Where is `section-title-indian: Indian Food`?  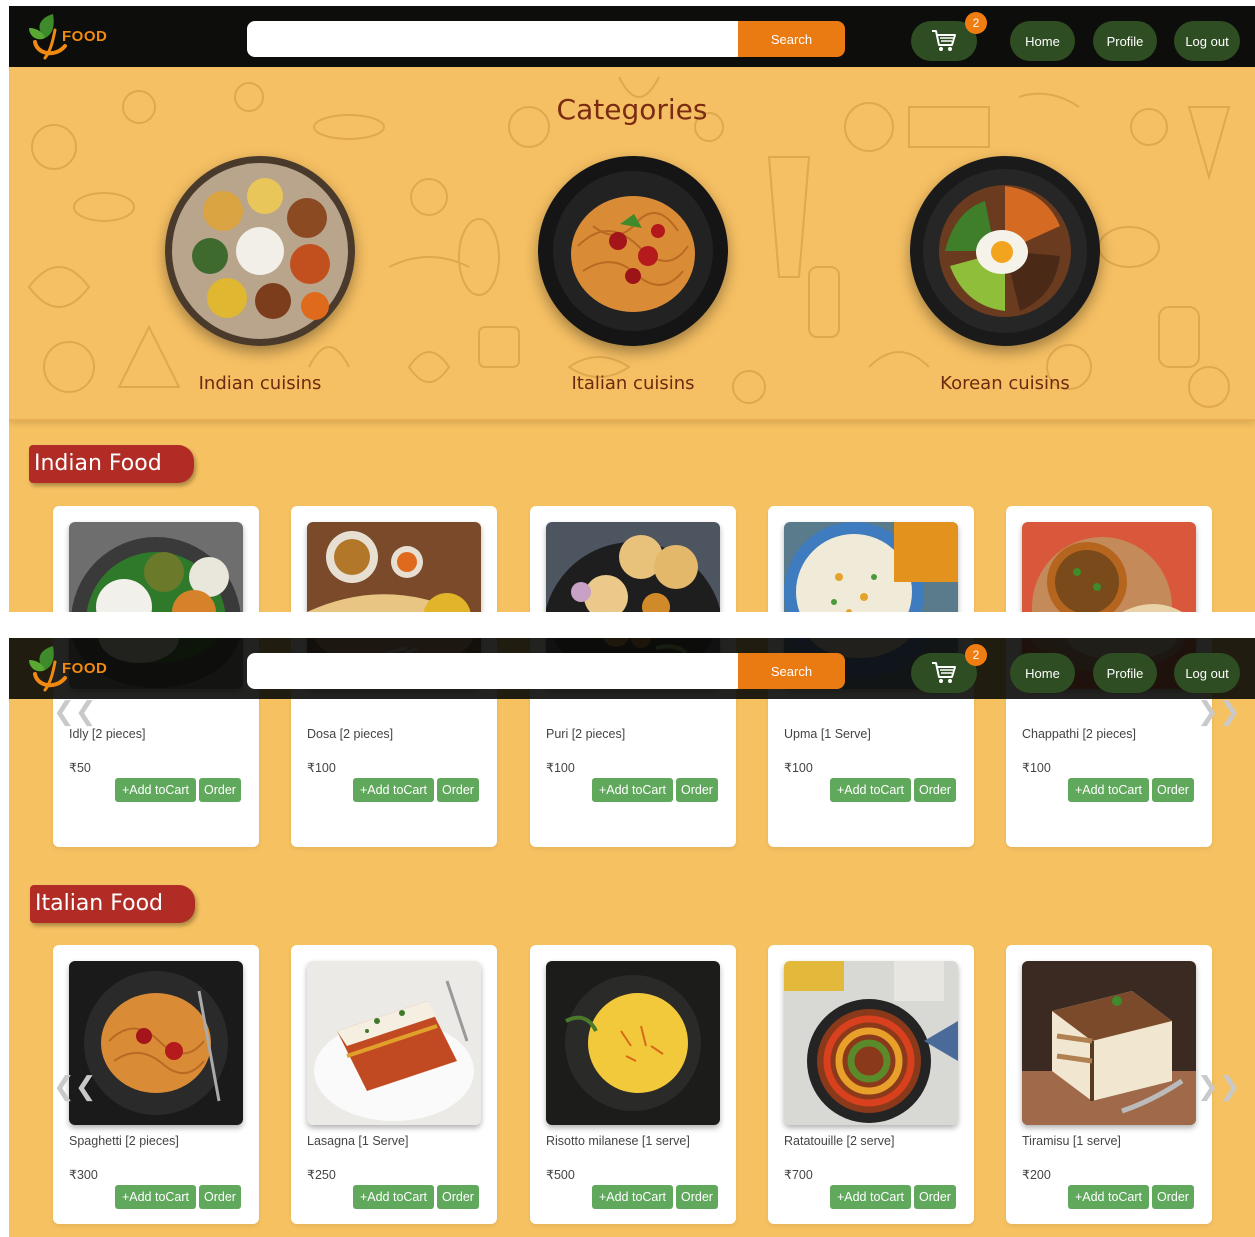
section-title-indian: Indian Food is located at coordinates (111, 464).